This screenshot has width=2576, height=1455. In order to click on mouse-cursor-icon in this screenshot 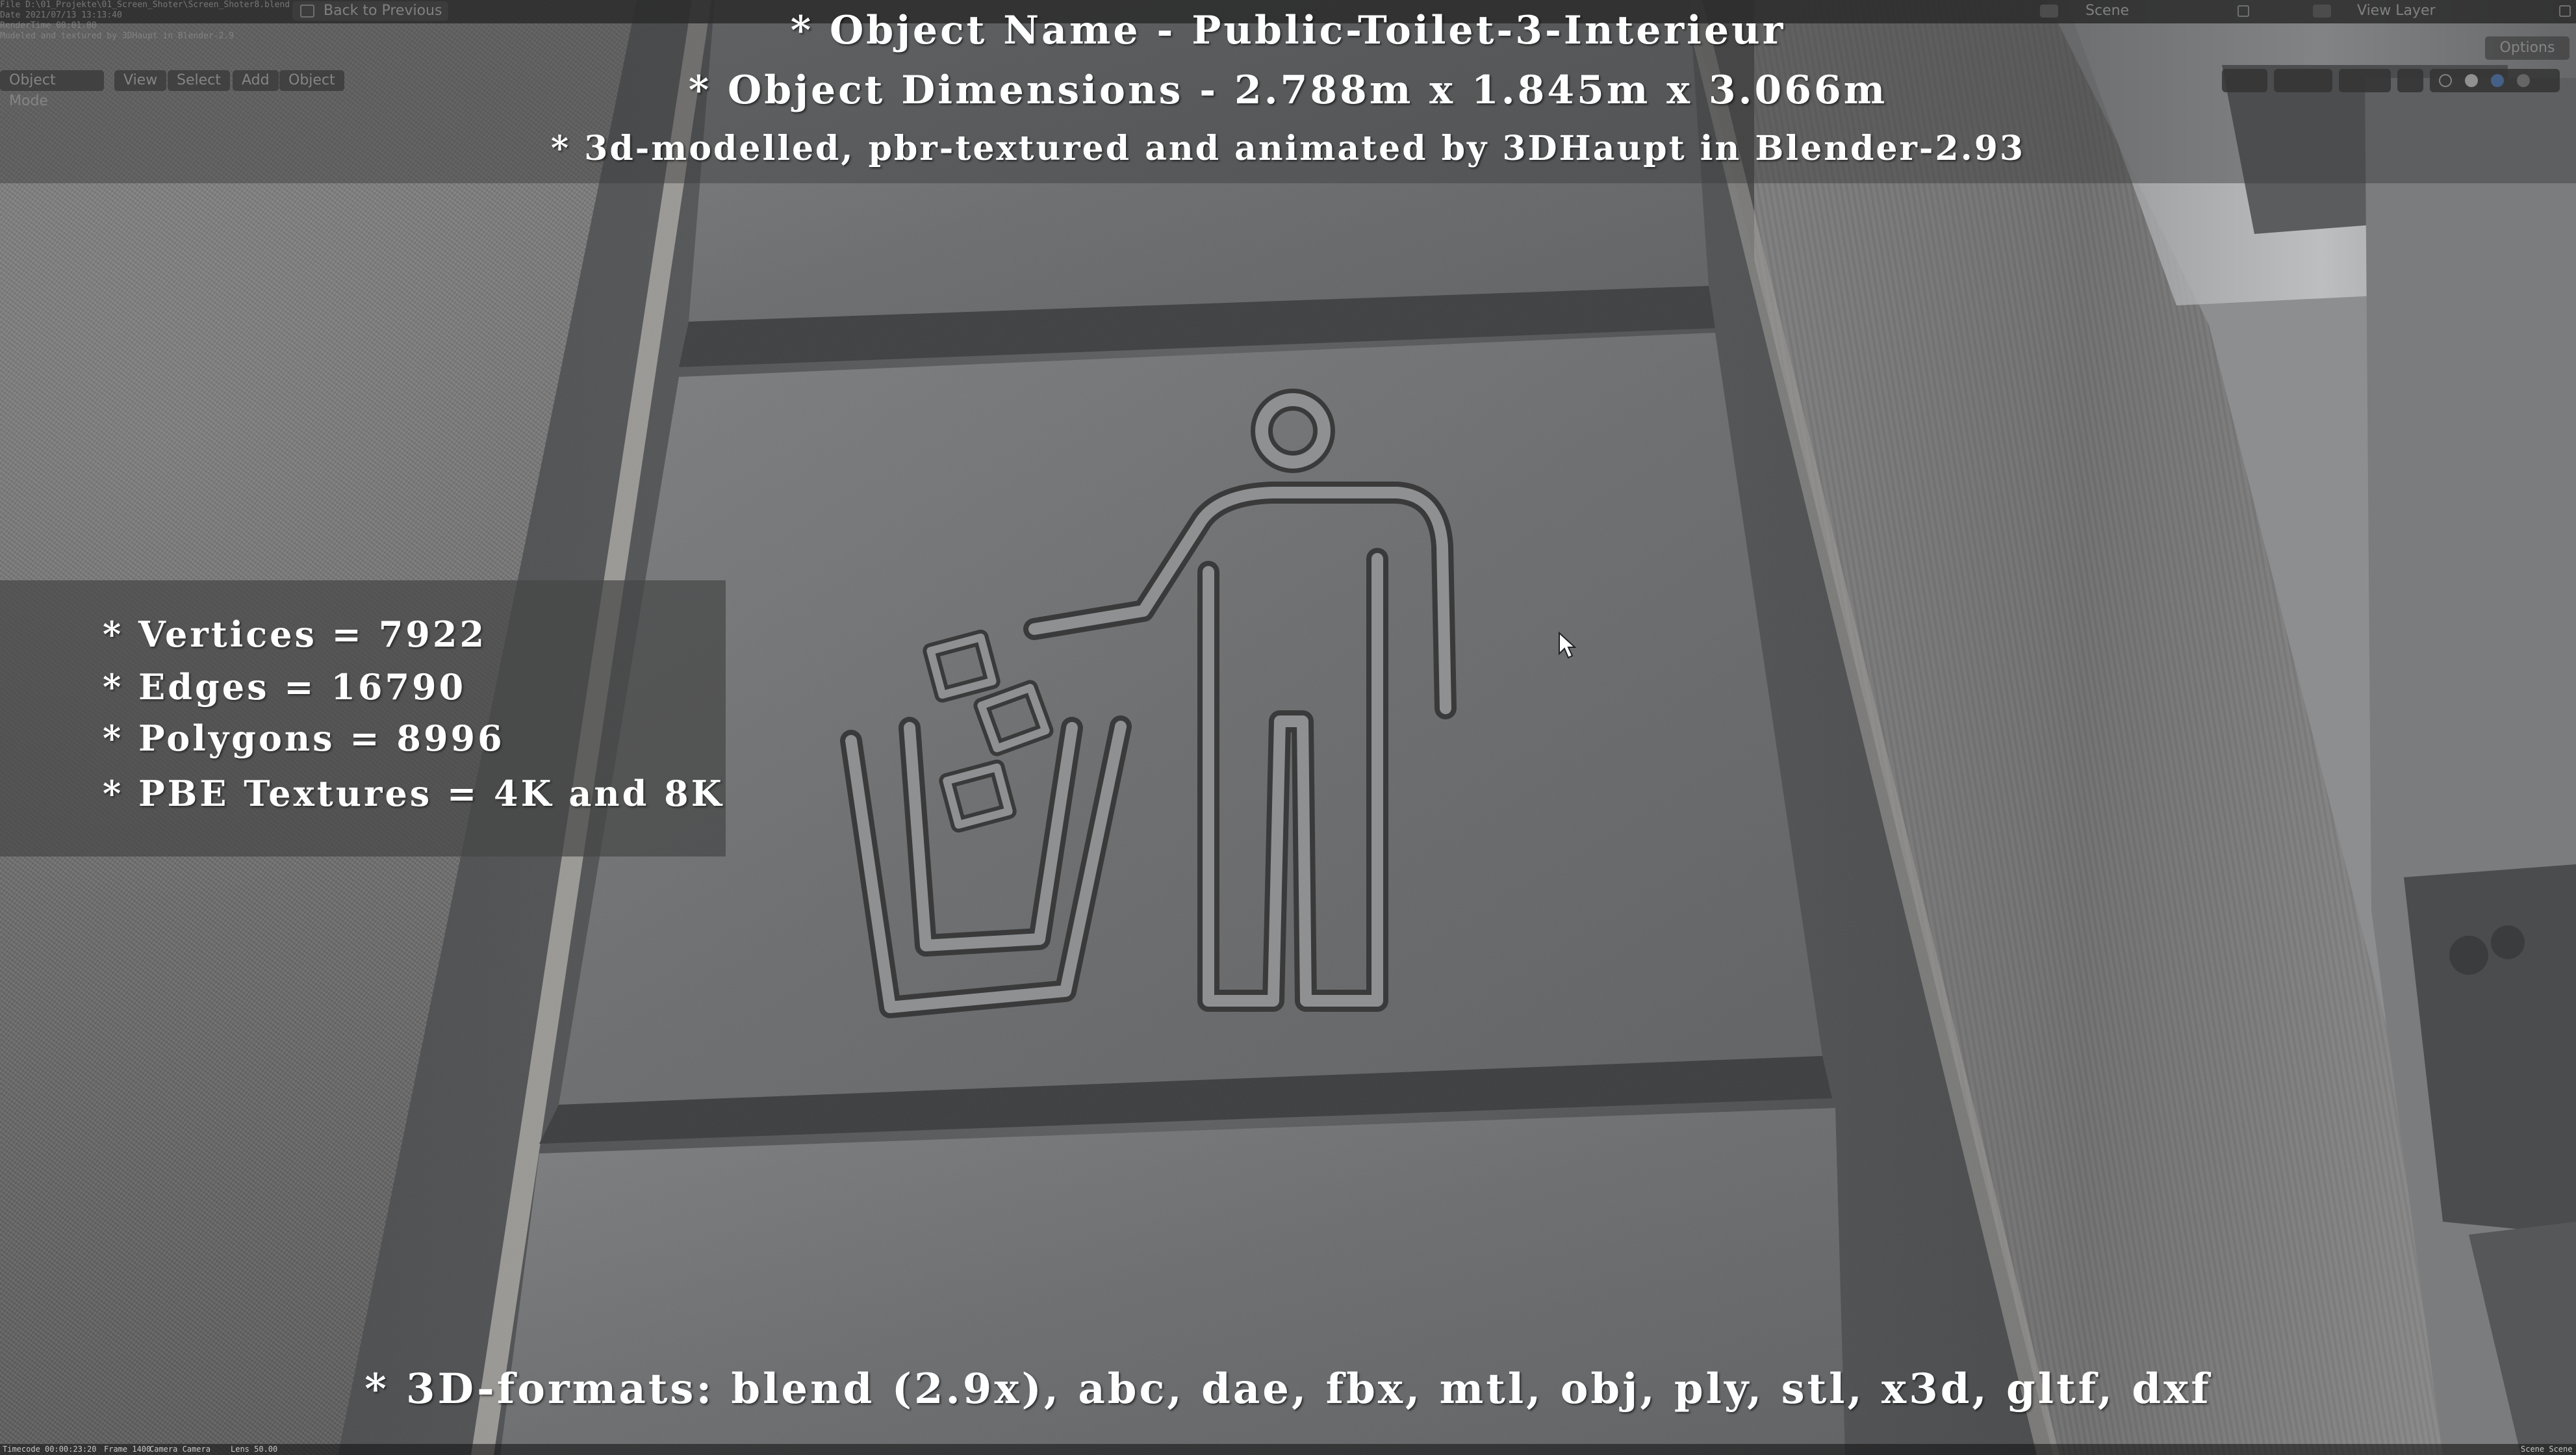, I will do `click(1567, 645)`.